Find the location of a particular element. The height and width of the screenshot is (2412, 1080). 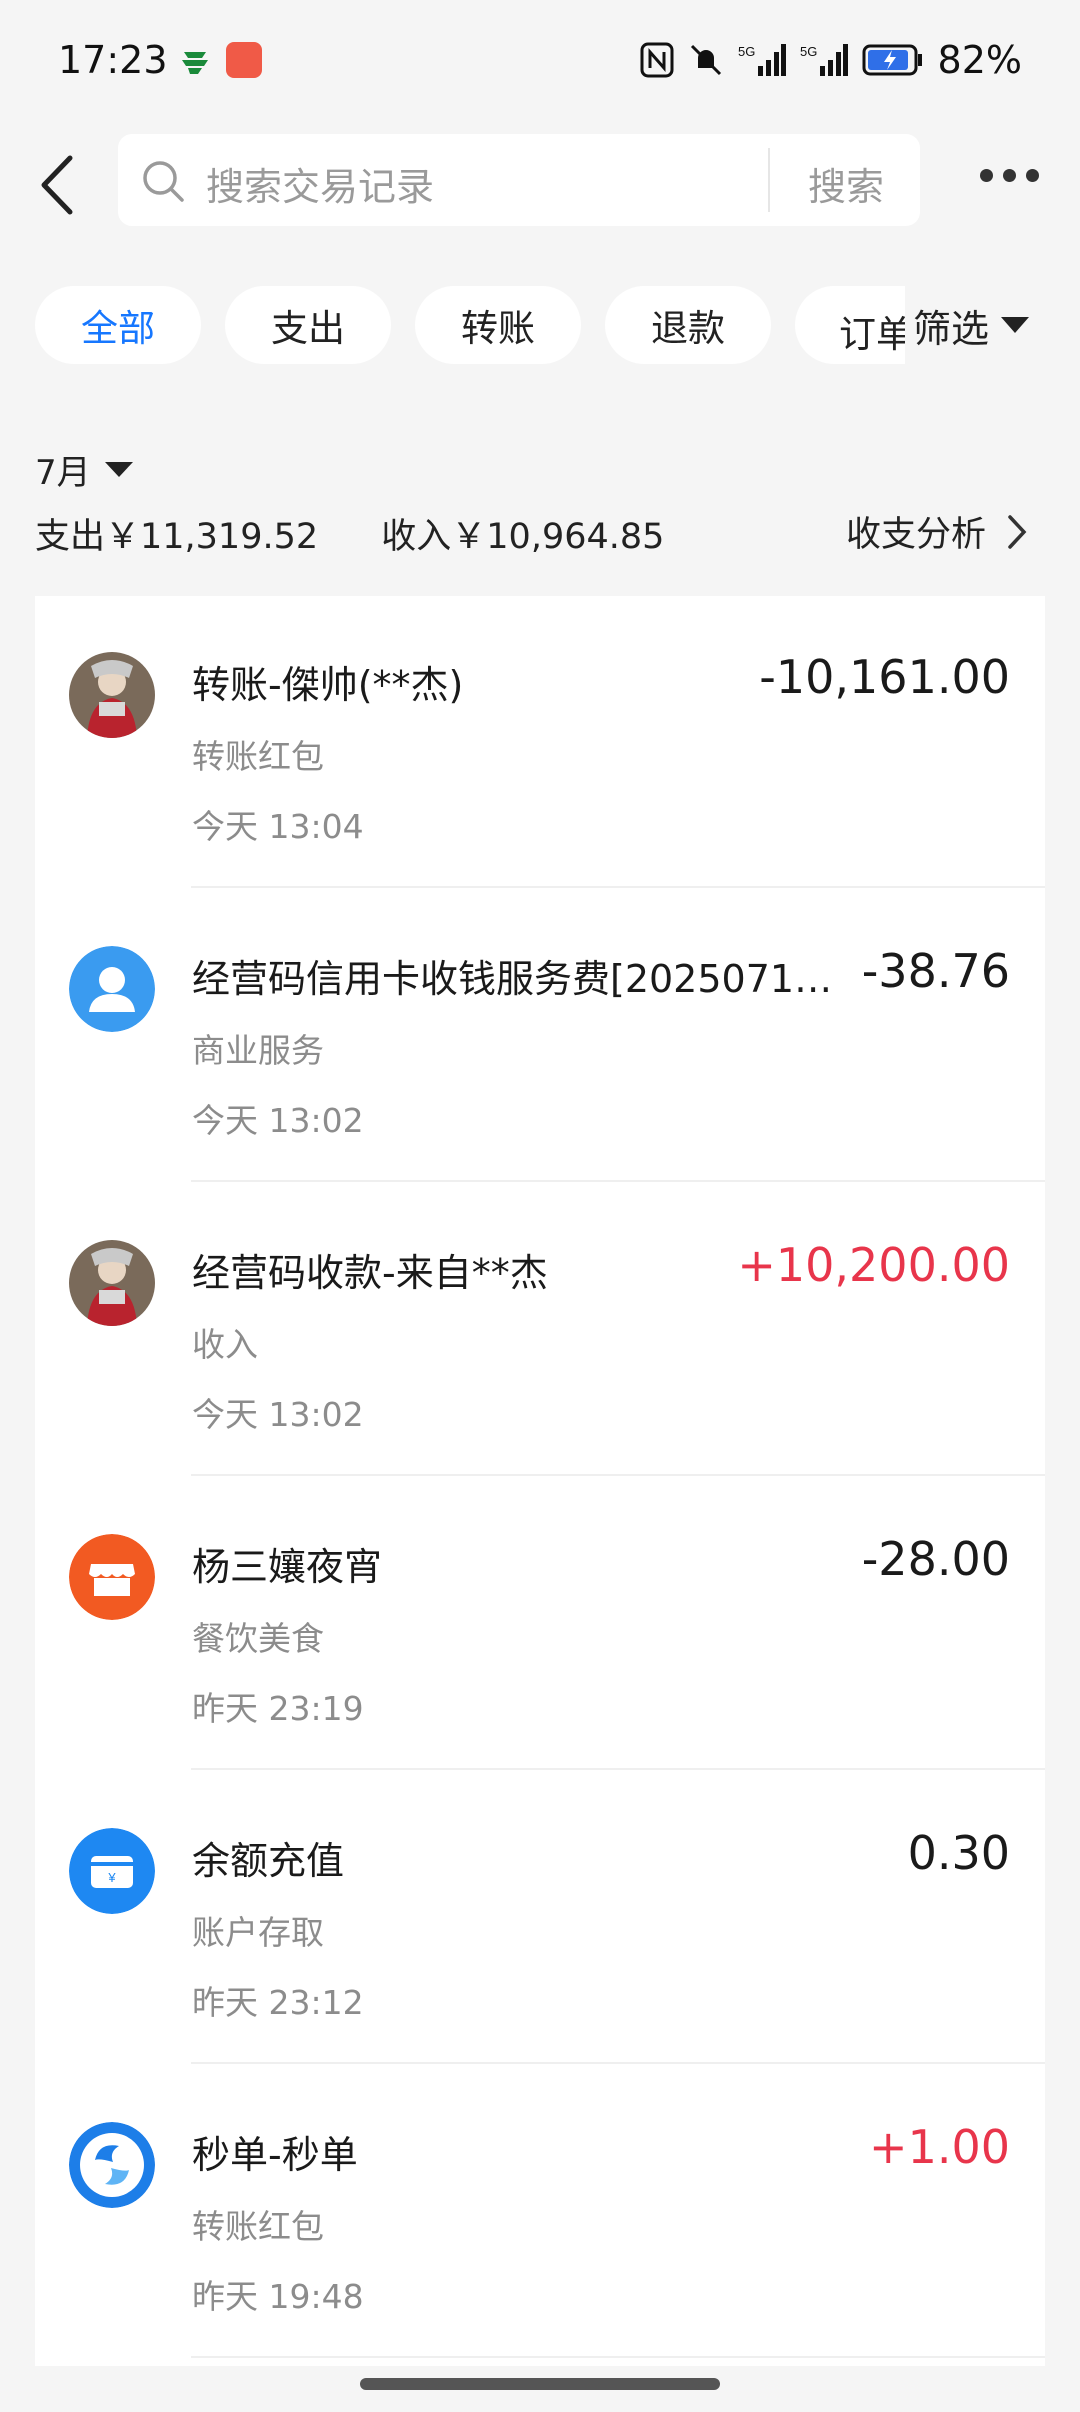

nfc-icon is located at coordinates (657, 60).